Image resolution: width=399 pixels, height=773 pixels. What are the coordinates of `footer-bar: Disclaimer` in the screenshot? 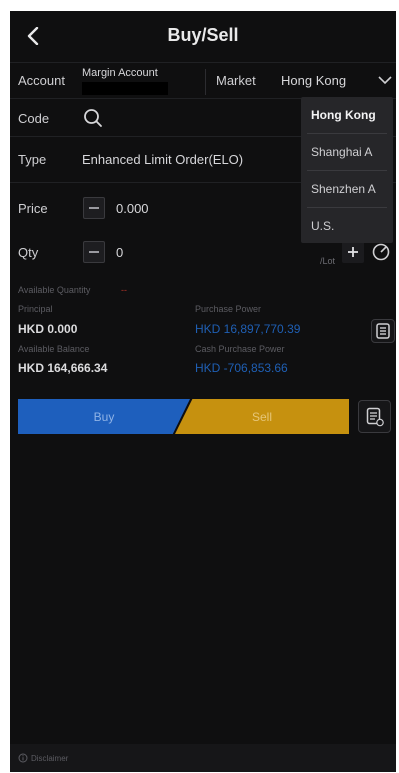 It's located at (203, 758).